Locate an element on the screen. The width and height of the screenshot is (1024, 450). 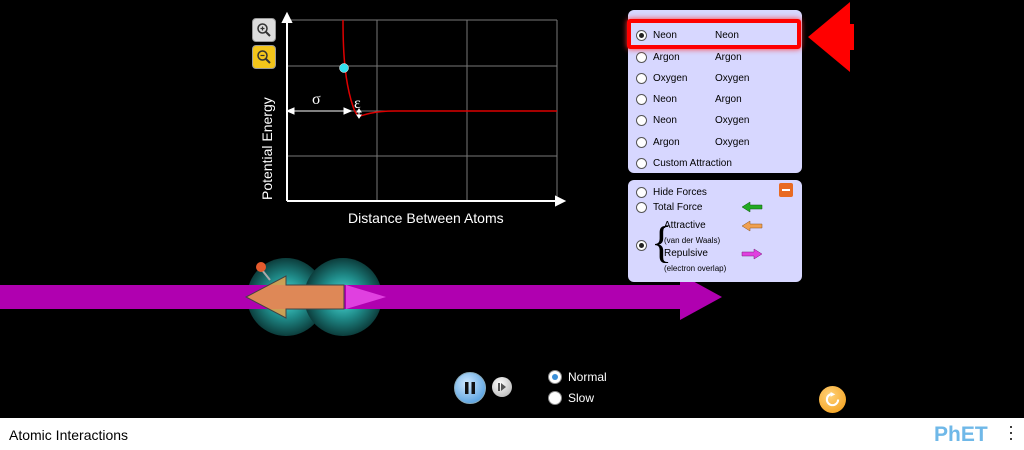
atom-option-neon-argon: Neon Argon is located at coordinates (689, 99).